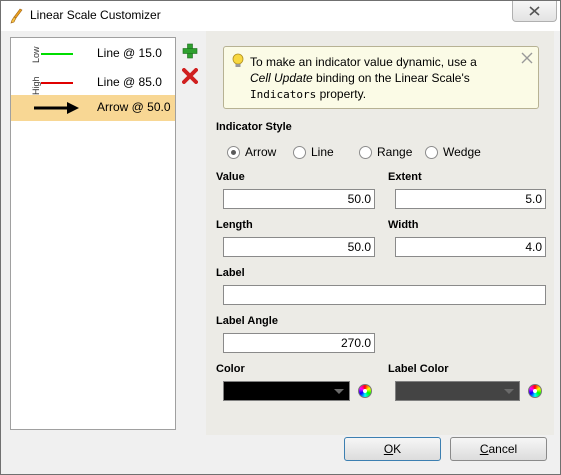 The height and width of the screenshot is (475, 561). What do you see at coordinates (299, 343) in the screenshot?
I see `label-angle-field: 270.0` at bounding box center [299, 343].